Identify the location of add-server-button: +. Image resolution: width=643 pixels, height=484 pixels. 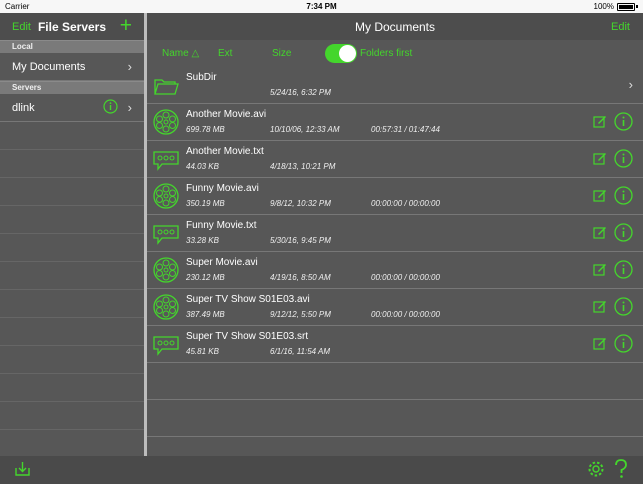
(126, 25).